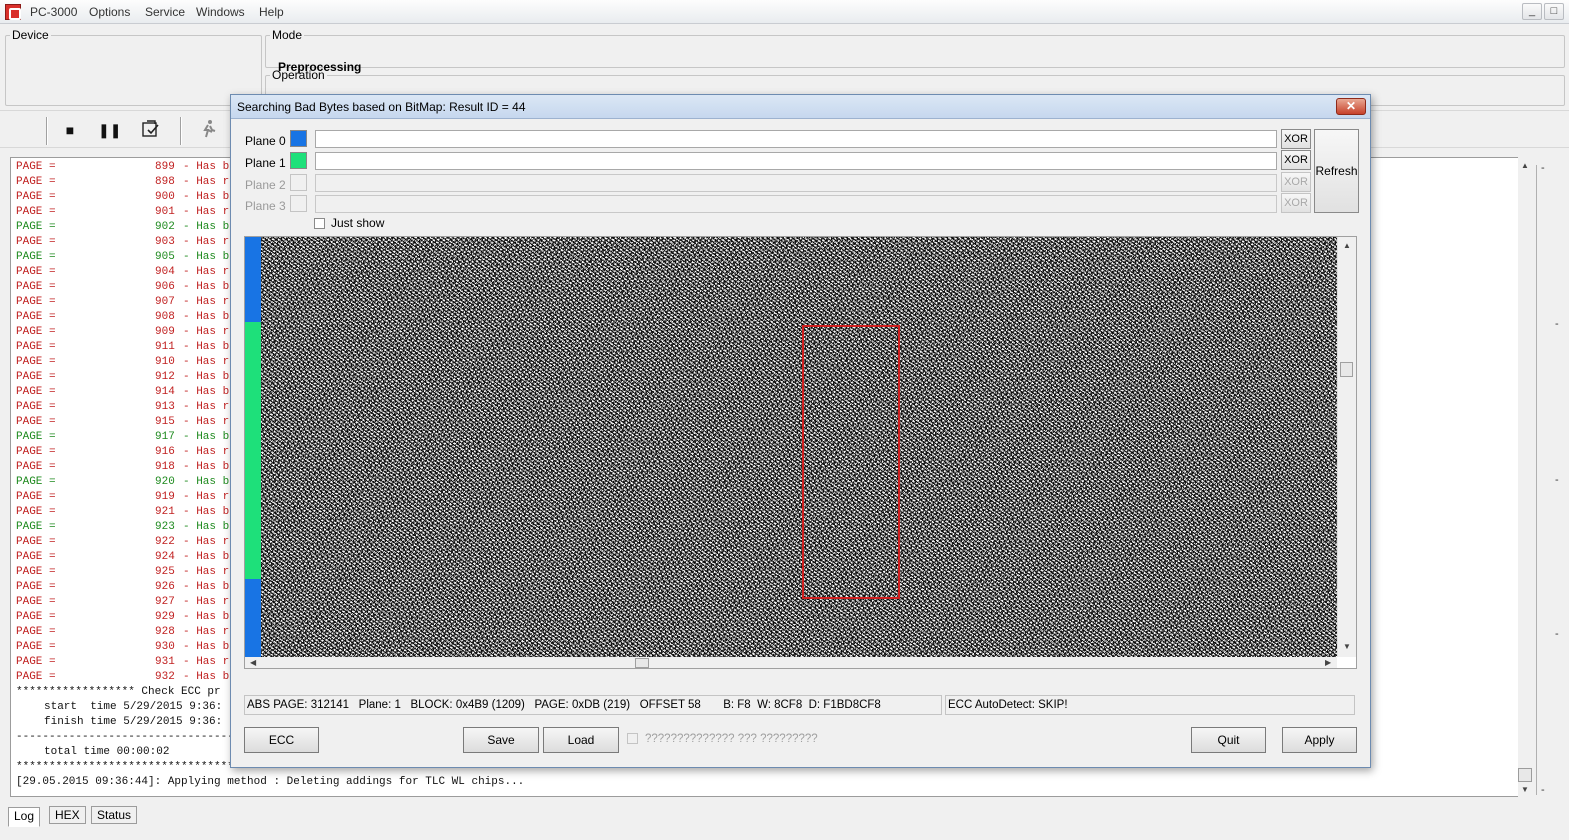 This screenshot has height=840, width=1569. Describe the element at coordinates (319, 223) in the screenshot. I see `just-show-checkbox` at that location.